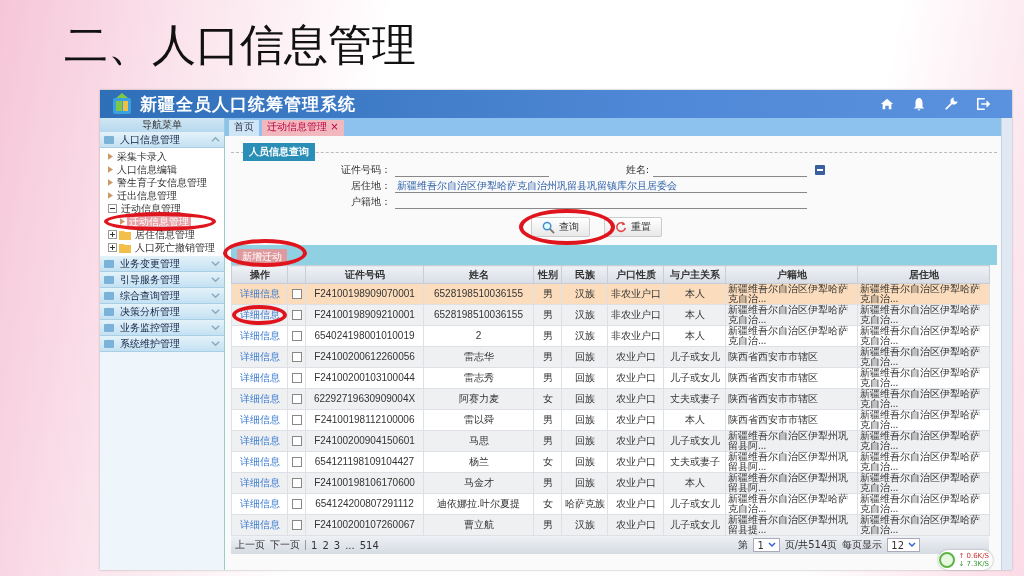 The width and height of the screenshot is (1024, 576). Describe the element at coordinates (162, 344) in the screenshot. I see `menu-section: 系统维护管理` at that location.